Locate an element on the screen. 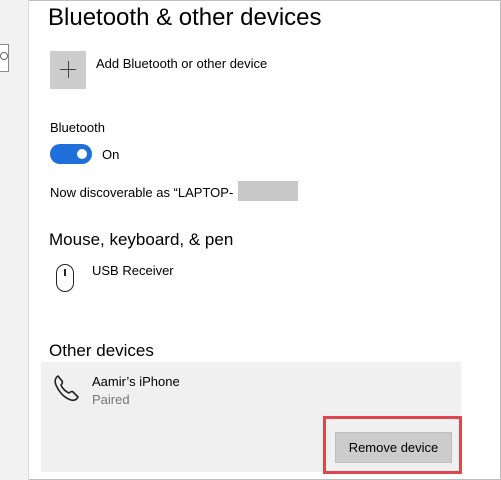 This screenshot has width=501, height=480. phone-icon is located at coordinates (66, 388).